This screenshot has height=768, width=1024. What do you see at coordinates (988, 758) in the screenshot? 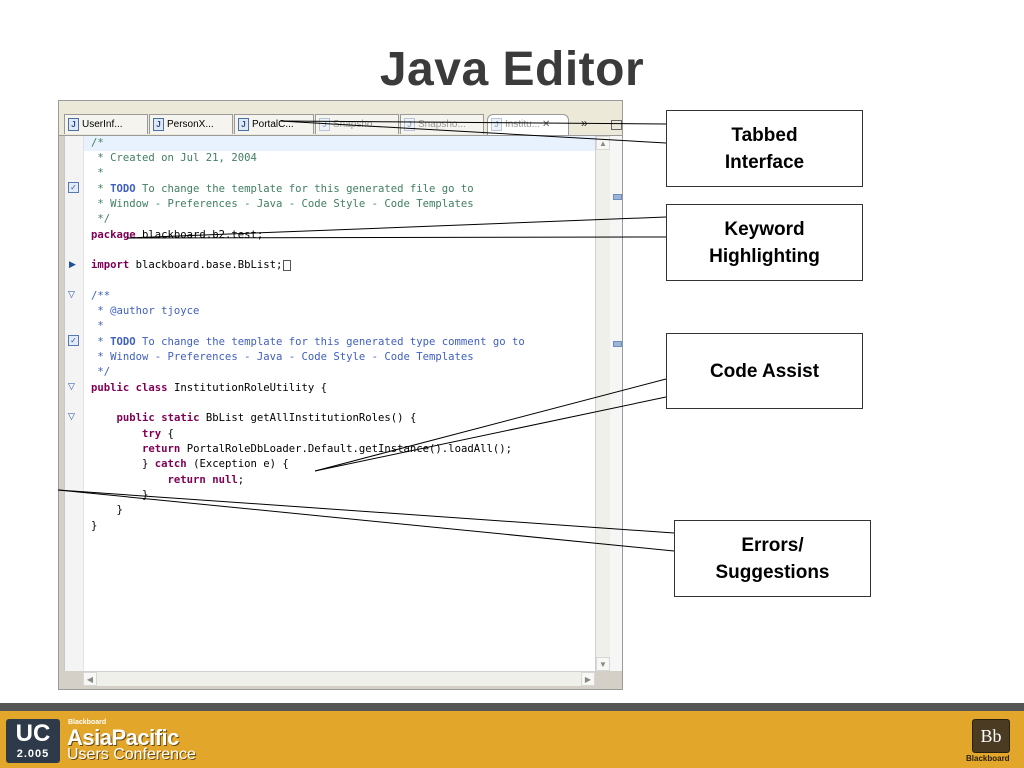
I see `blackboard-label: Blackboard` at bounding box center [988, 758].